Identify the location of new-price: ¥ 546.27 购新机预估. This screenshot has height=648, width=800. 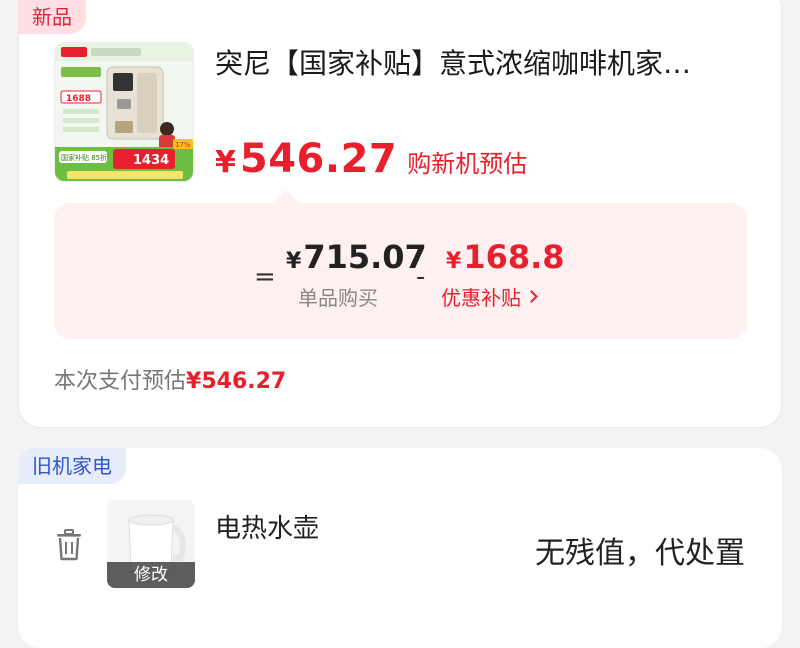
(371, 159).